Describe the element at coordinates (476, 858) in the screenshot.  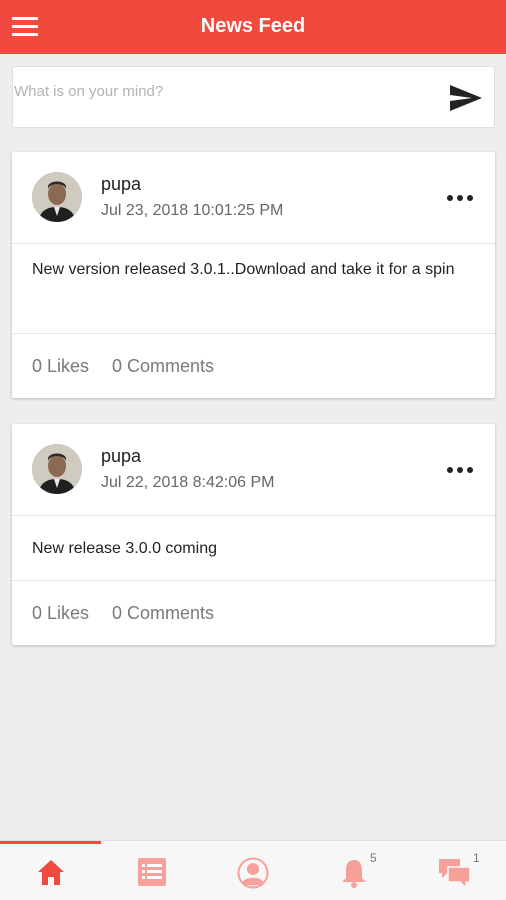
I see `messages-badge: 1` at that location.